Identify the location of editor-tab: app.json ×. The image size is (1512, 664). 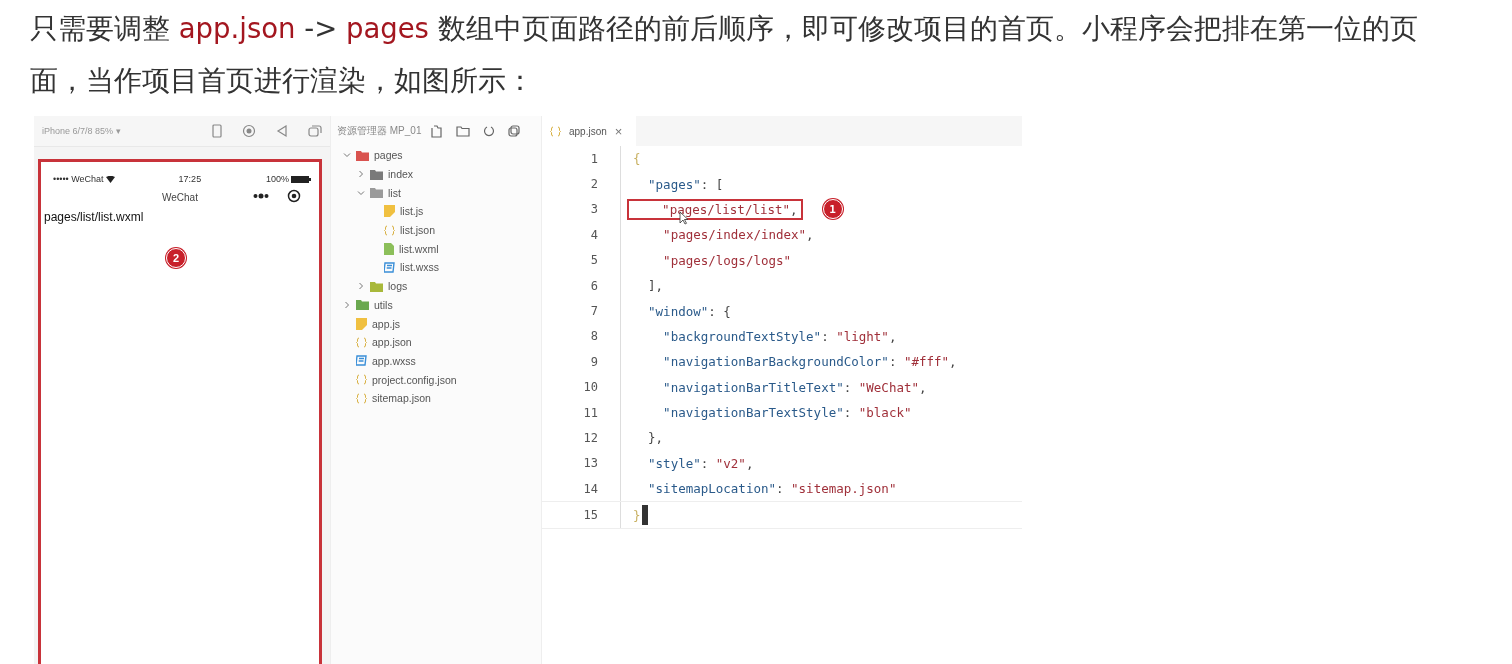
(589, 131).